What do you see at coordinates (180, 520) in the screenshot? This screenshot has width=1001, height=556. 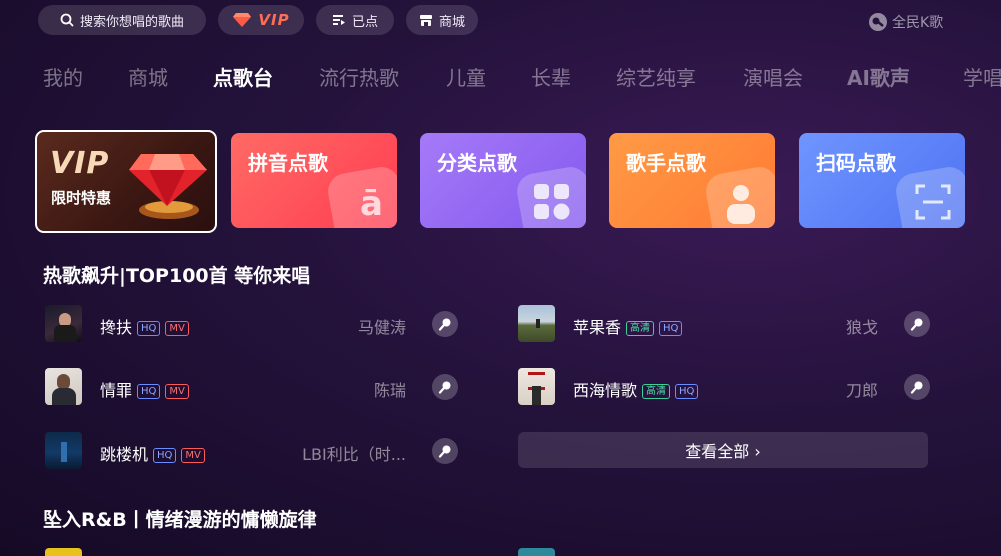 I see `rnb-section-title: 坠入R&B丨情绪漫游的慵懒旋律` at bounding box center [180, 520].